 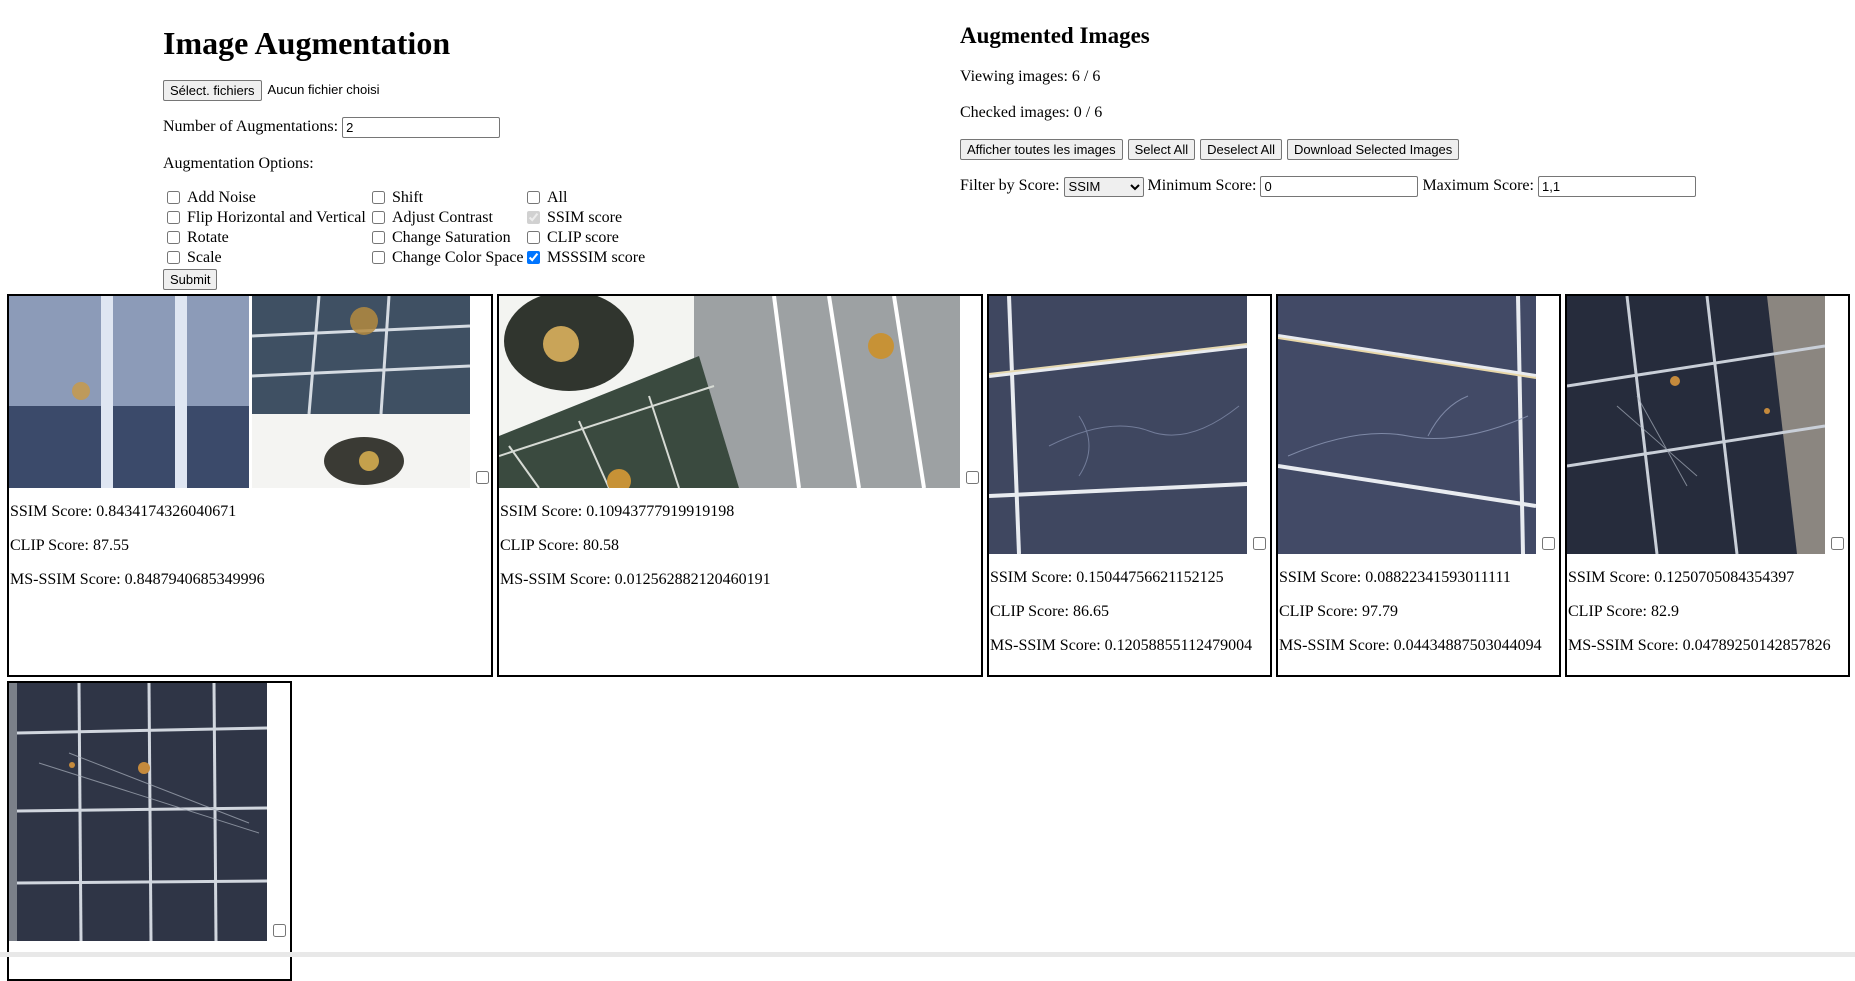 What do you see at coordinates (493, 90) in the screenshot?
I see `file-picker-row: Sélect. fichiers Aucun fichier choisi` at bounding box center [493, 90].